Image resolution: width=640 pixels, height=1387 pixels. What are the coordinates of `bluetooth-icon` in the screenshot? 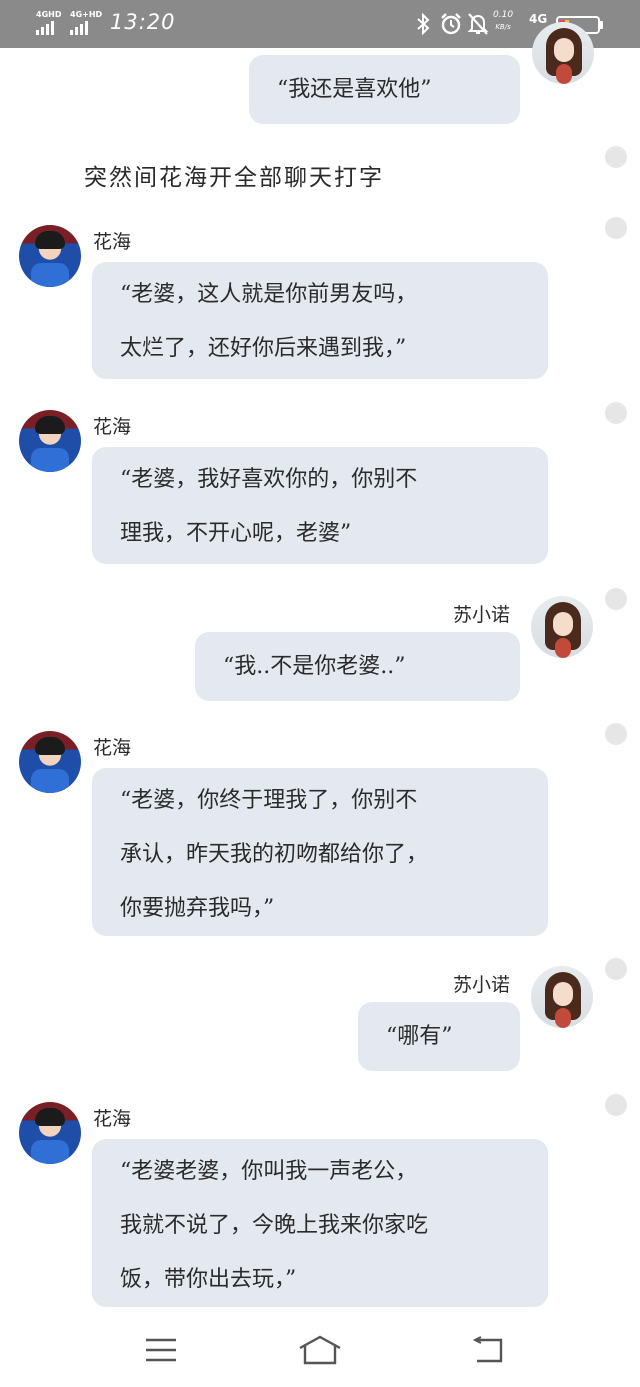 It's located at (423, 24).